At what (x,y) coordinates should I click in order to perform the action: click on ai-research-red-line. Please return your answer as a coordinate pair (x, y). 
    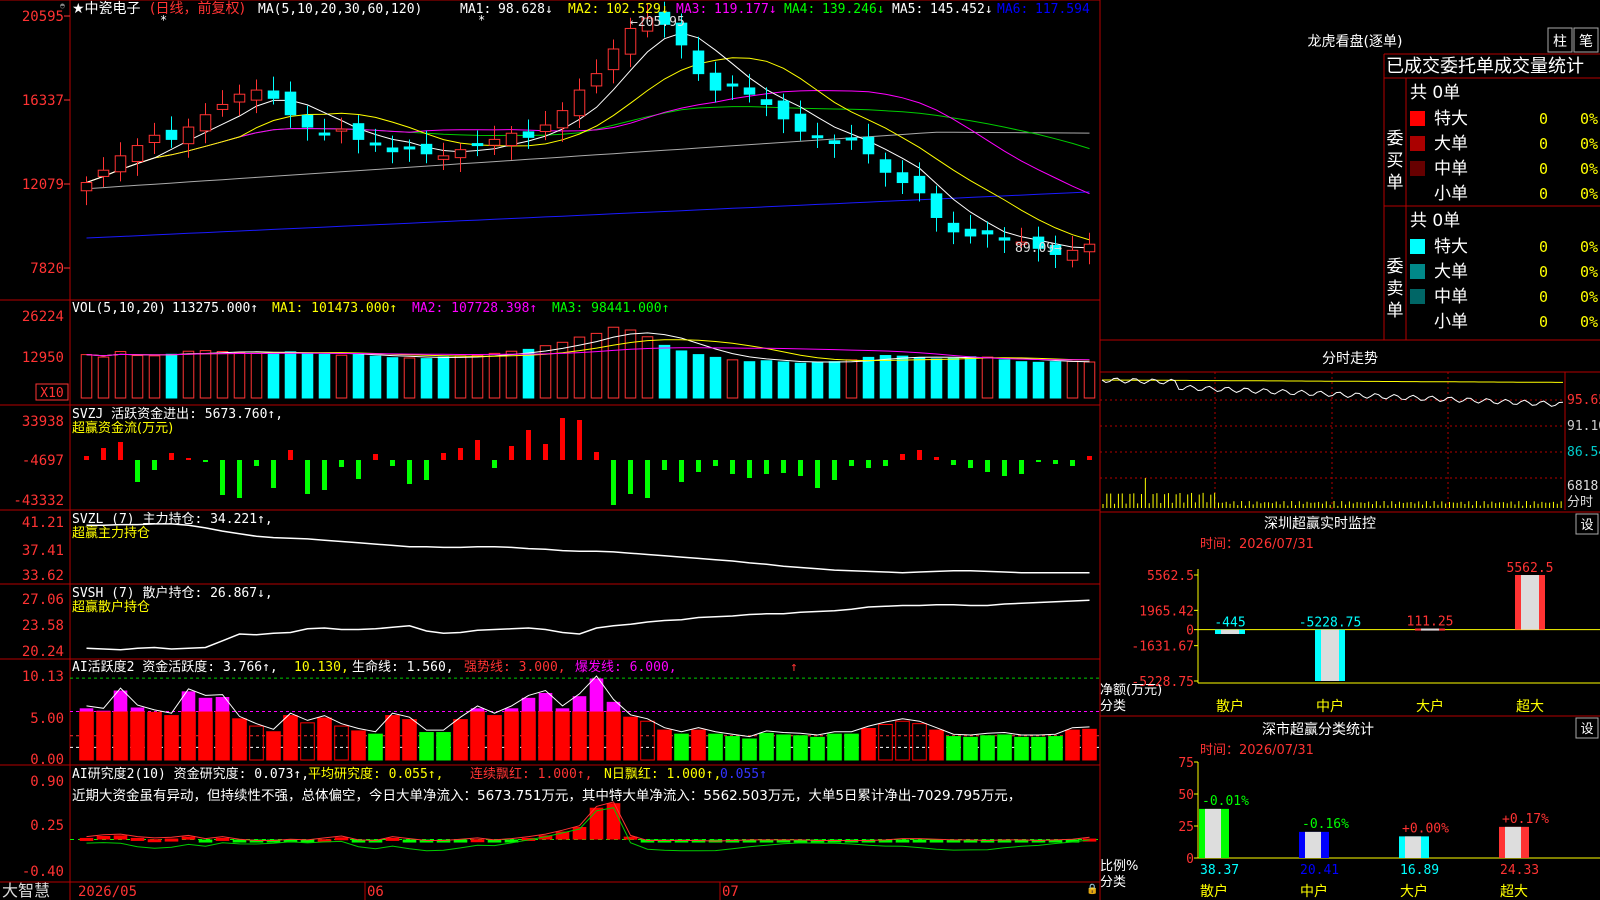
    Looking at the image, I should click on (588, 821).